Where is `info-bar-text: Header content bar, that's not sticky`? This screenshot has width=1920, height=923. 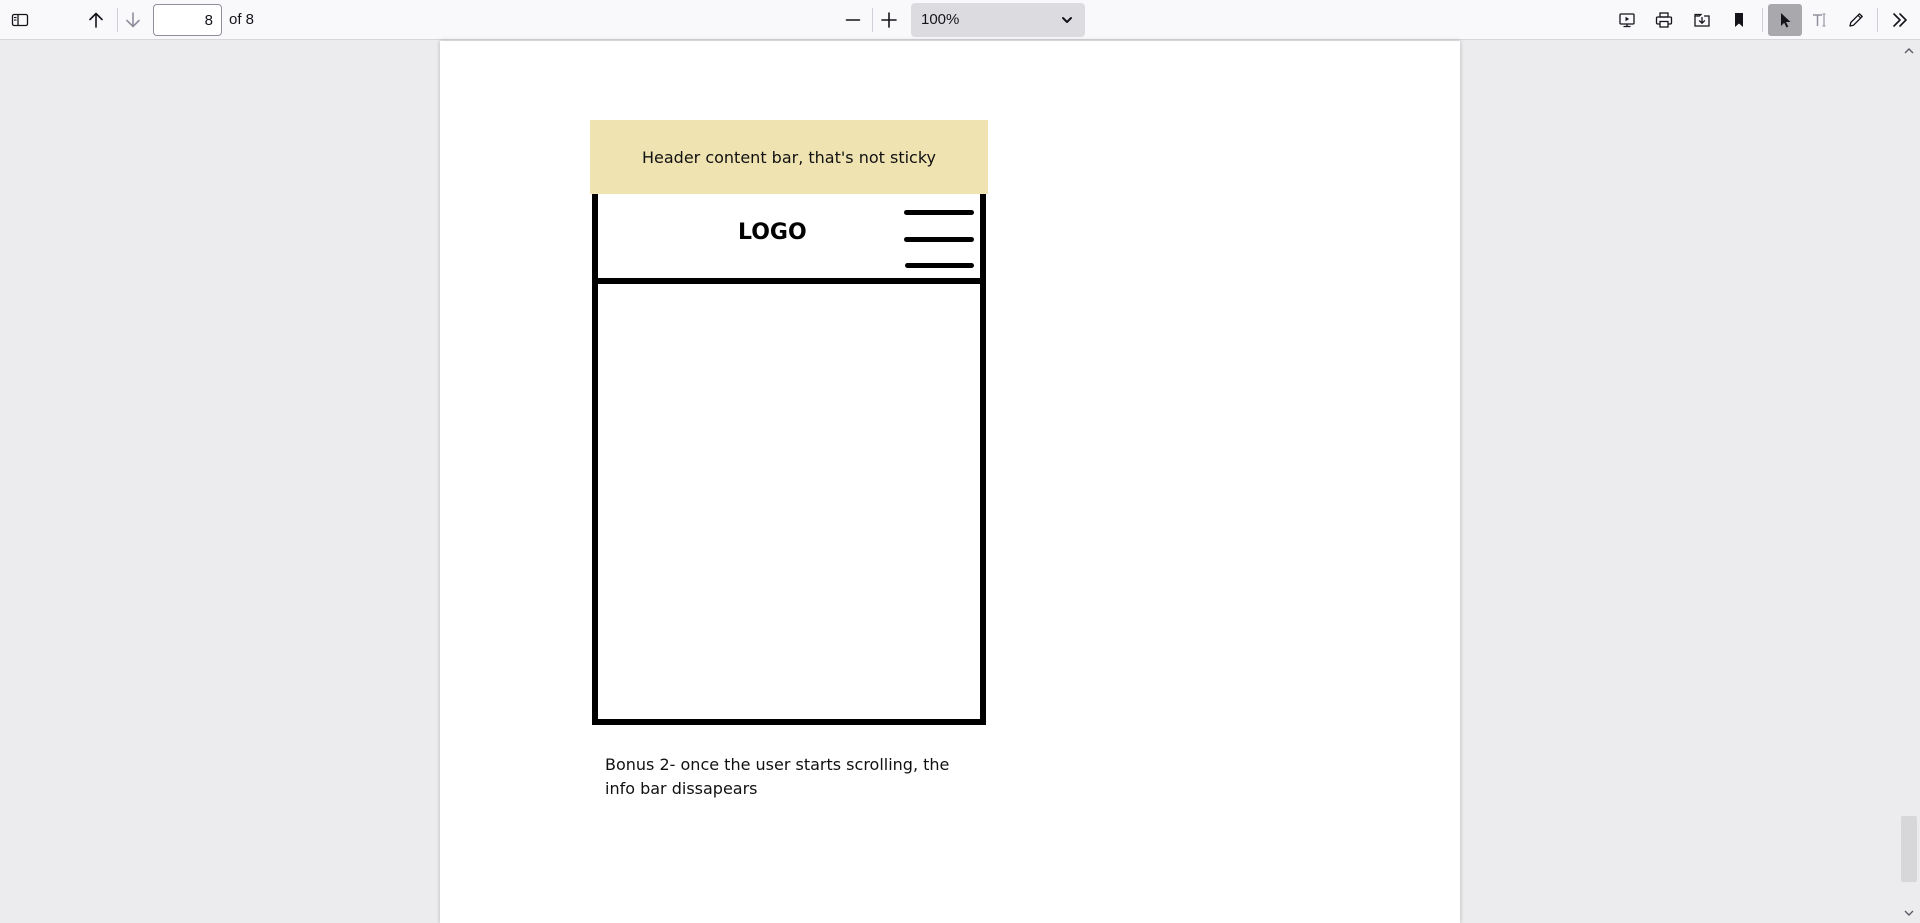 info-bar-text: Header content bar, that's not sticky is located at coordinates (788, 157).